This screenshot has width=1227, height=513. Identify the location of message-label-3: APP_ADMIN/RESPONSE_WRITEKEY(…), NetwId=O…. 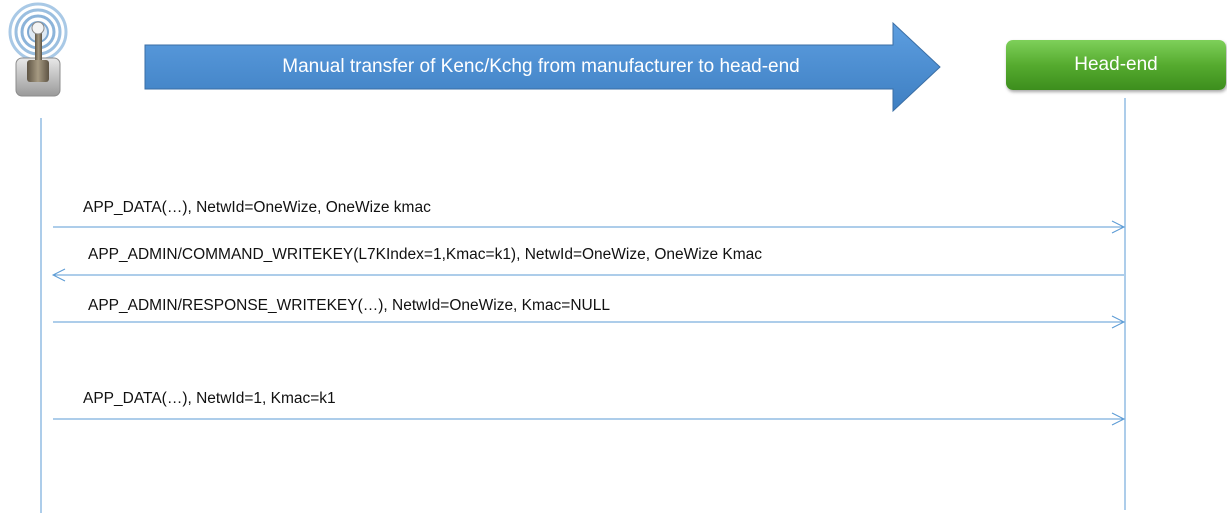
(349, 305).